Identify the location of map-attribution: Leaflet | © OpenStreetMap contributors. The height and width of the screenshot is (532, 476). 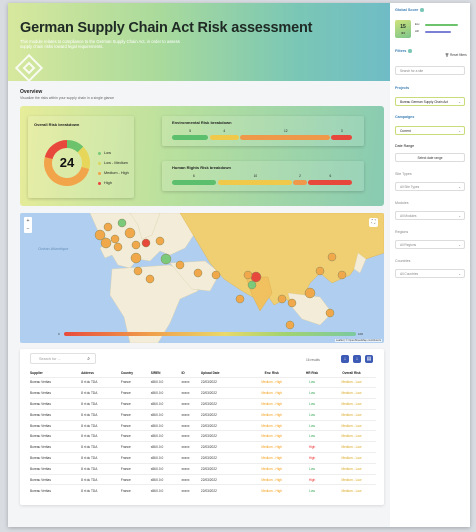
(358, 340).